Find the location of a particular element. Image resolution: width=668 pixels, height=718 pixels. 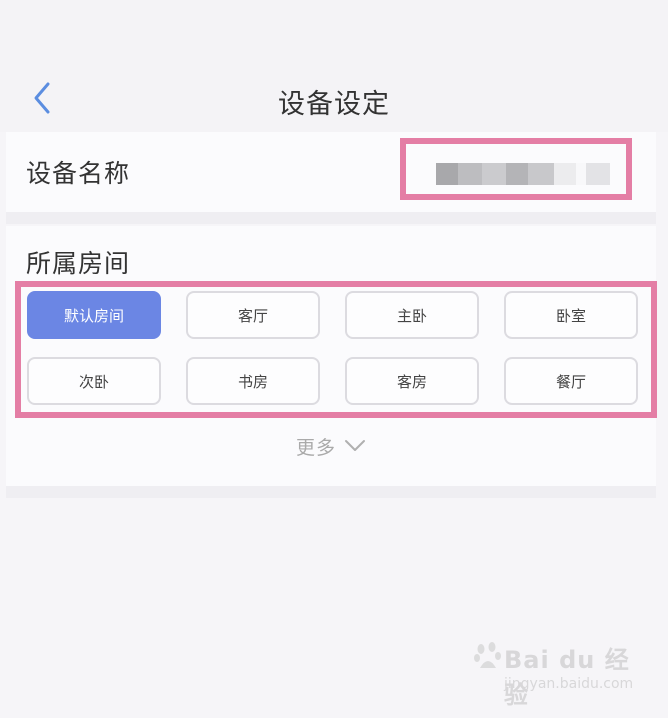

device-name-highlight-box is located at coordinates (516, 169).